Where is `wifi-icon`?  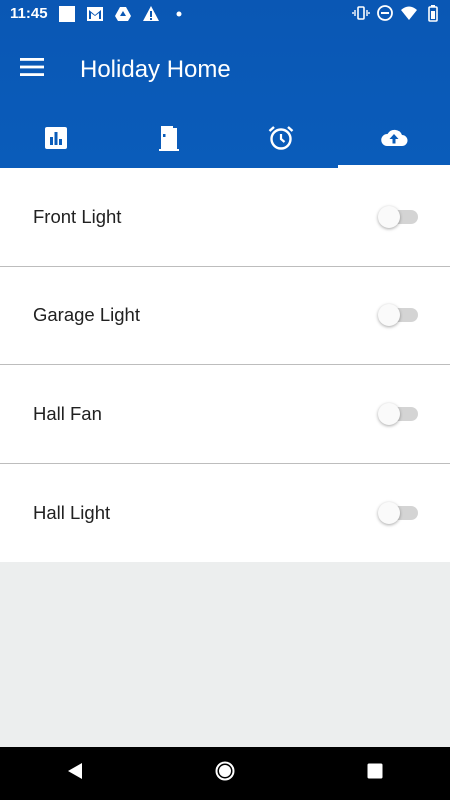
wifi-icon is located at coordinates (409, 13).